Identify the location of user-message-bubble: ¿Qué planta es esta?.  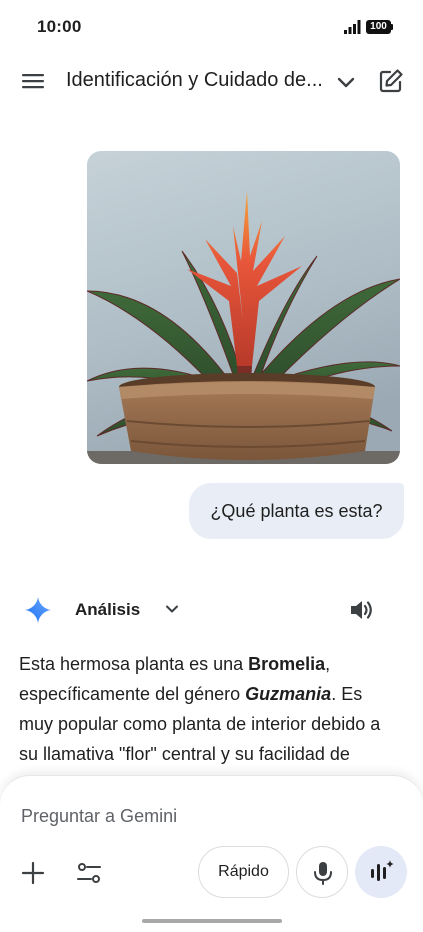
(296, 511).